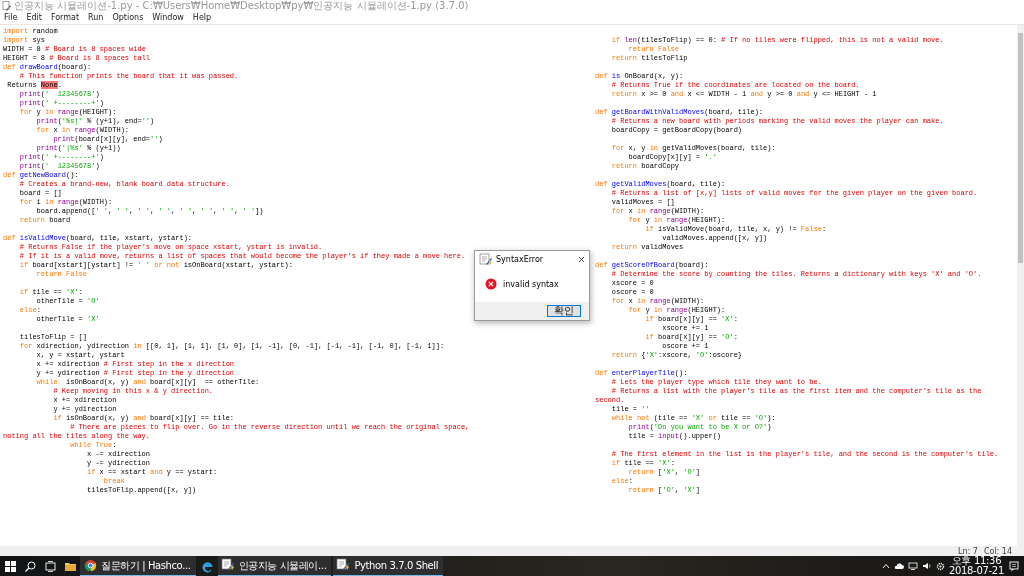  Describe the element at coordinates (997, 551) in the screenshot. I see `column-number: Col: 14` at that location.